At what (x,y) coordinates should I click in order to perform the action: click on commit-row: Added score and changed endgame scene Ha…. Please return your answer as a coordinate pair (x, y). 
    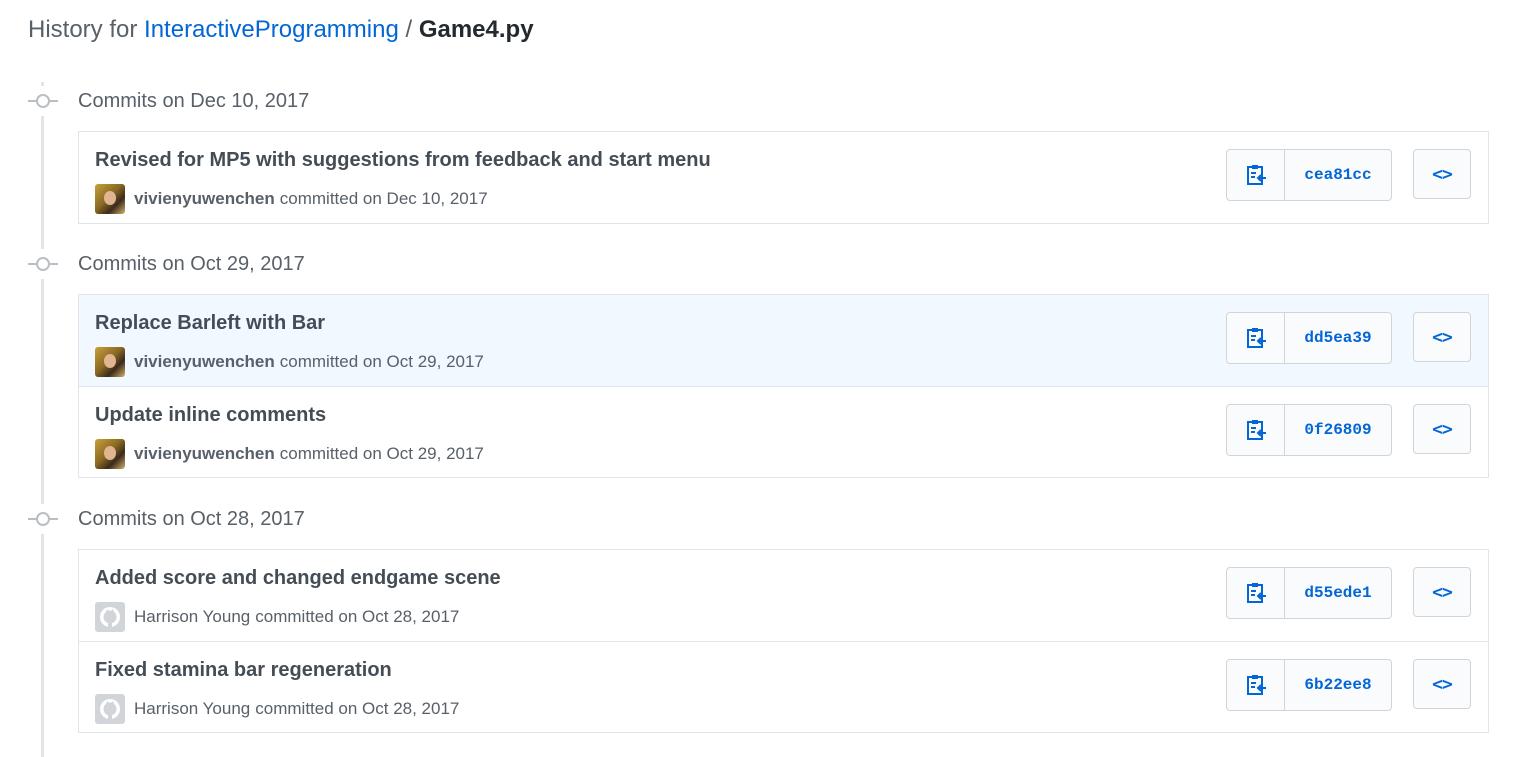
    Looking at the image, I should click on (783, 595).